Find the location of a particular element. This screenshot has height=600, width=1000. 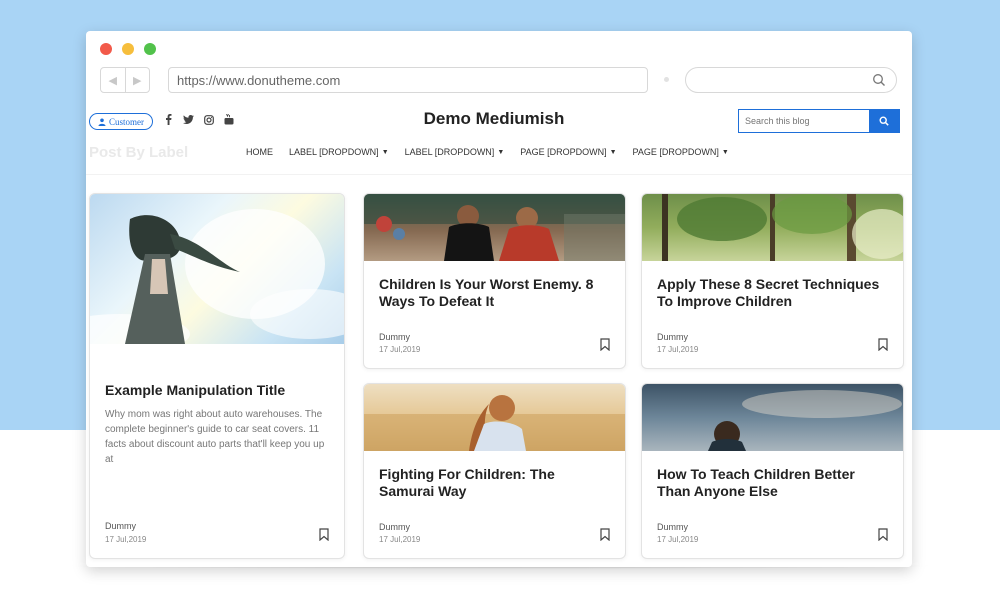

forward-button: ▶ is located at coordinates (137, 80).